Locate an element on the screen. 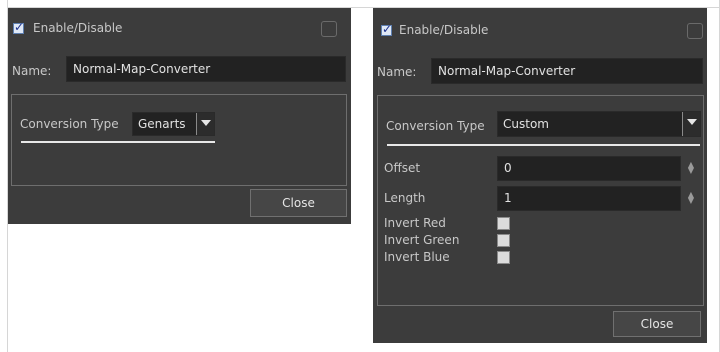  offset-spinner-icon: ▲ ▼ is located at coordinates (691, 168).